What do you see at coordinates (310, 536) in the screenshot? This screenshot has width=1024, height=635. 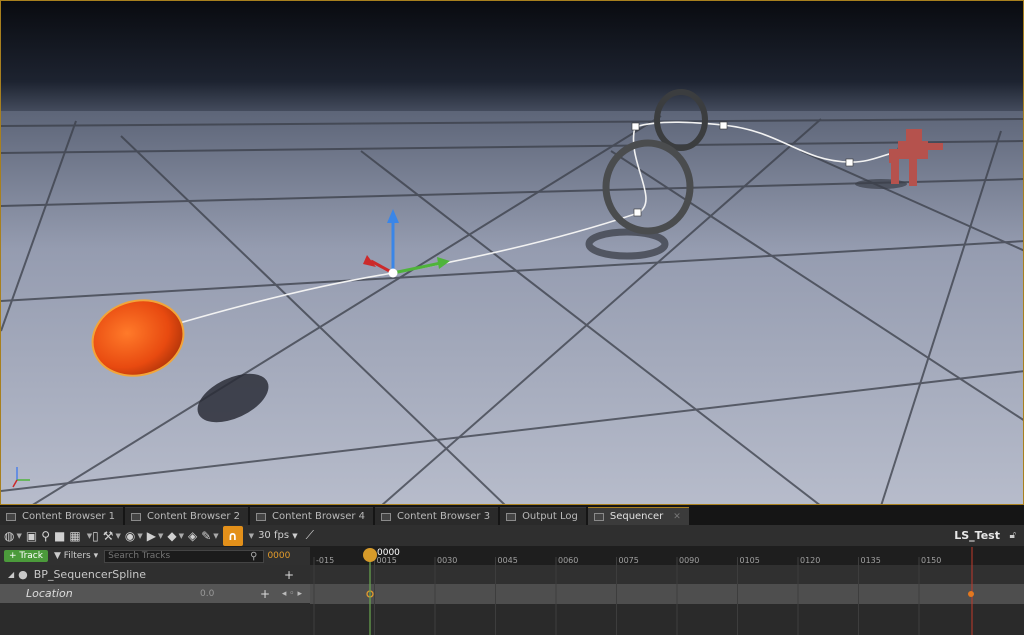 I see `curve-icon: ⟋` at bounding box center [310, 536].